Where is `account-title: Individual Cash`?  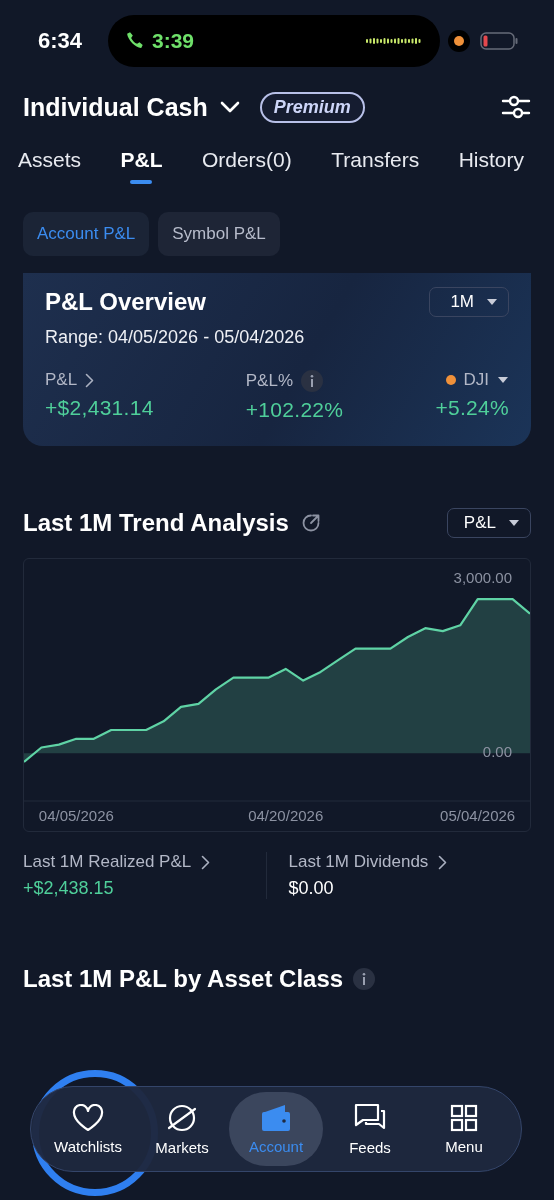
account-title: Individual Cash is located at coordinates (115, 107).